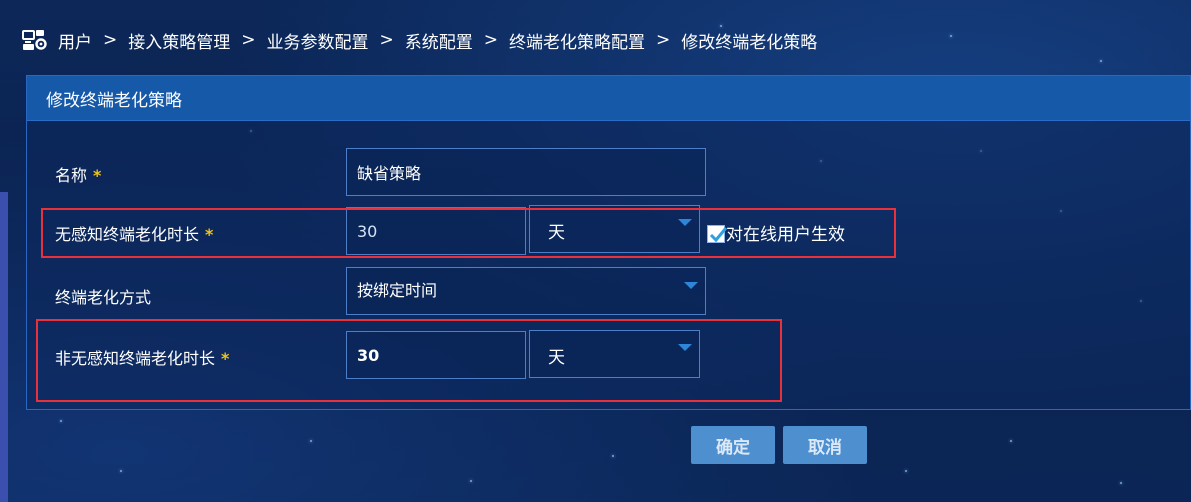  I want to click on panel-title: 修改终端老化策略, so click(608, 98).